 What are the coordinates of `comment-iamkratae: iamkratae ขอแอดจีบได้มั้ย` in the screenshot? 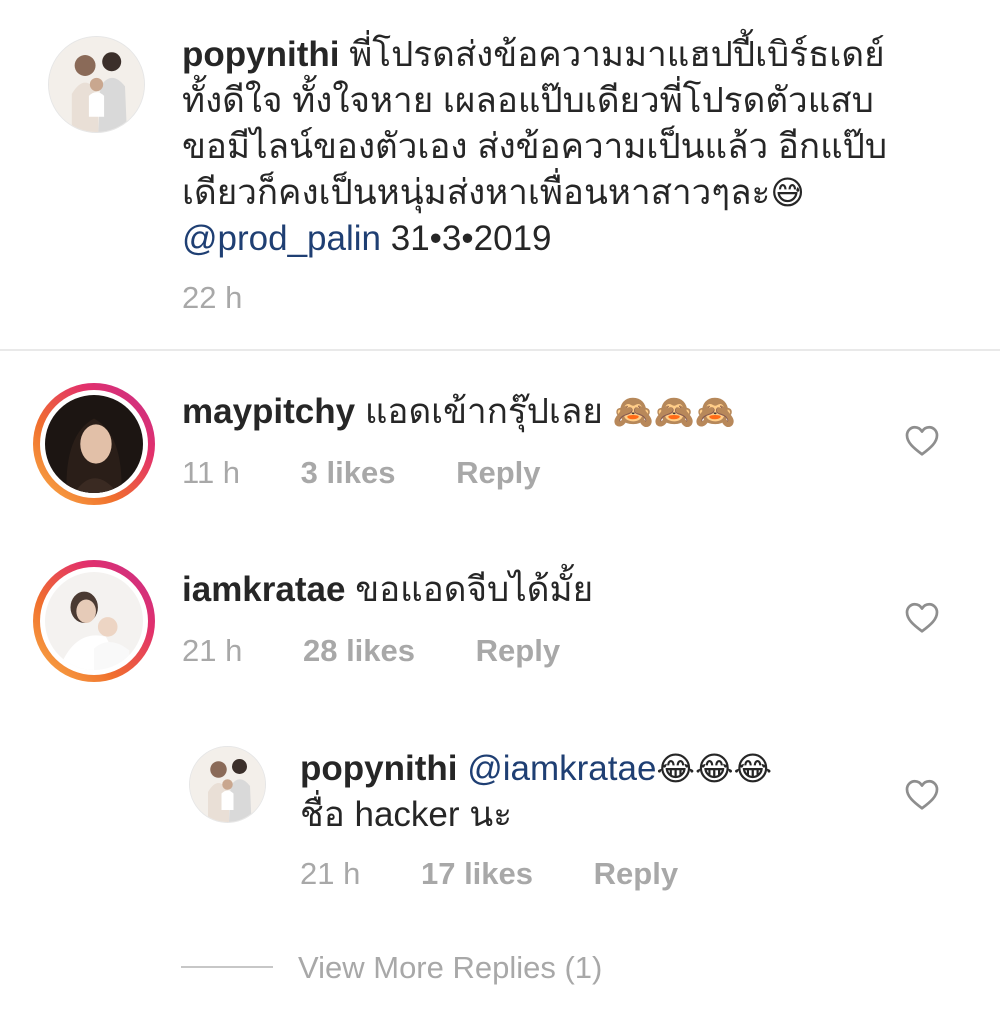 It's located at (532, 590).